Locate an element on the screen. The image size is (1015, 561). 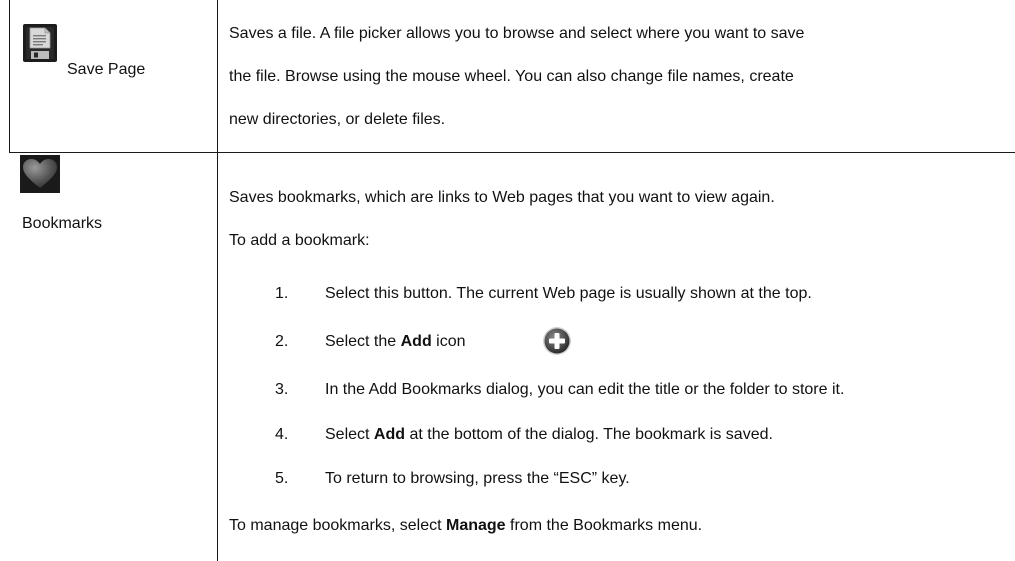
step-2-number: 2. is located at coordinates (282, 341).